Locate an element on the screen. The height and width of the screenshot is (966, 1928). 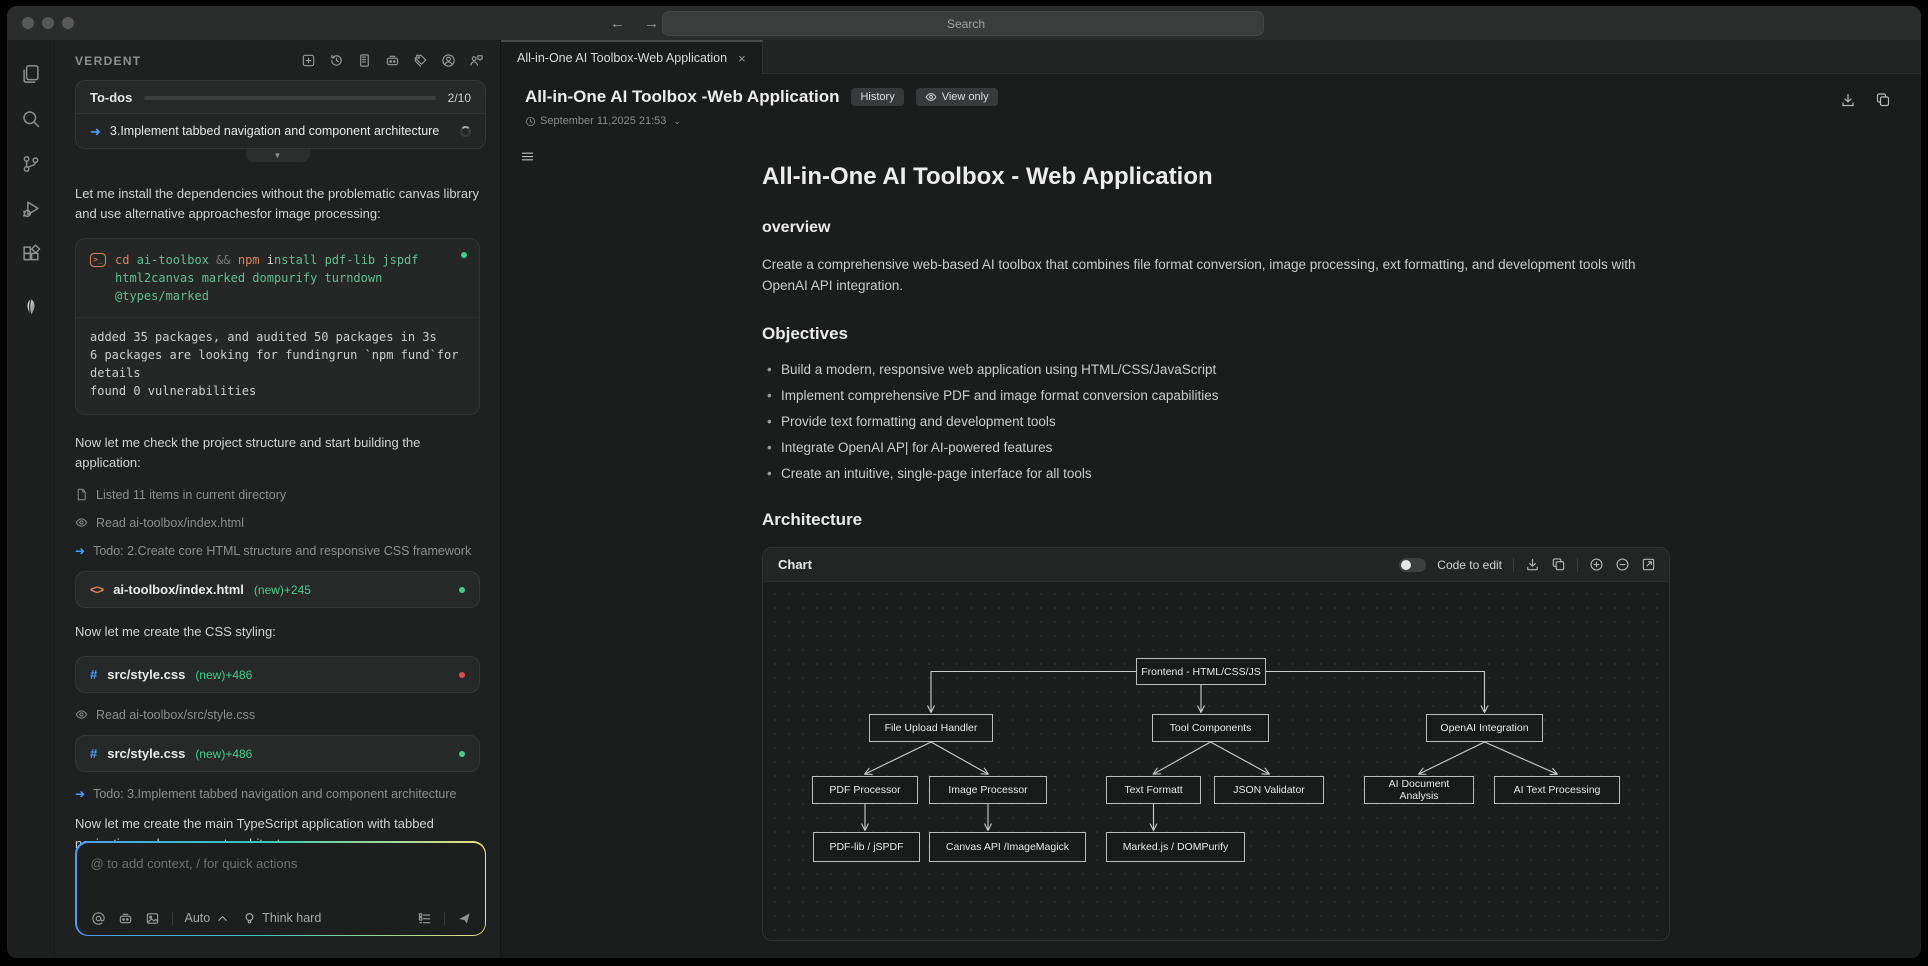
feedback-icon is located at coordinates (476, 60).